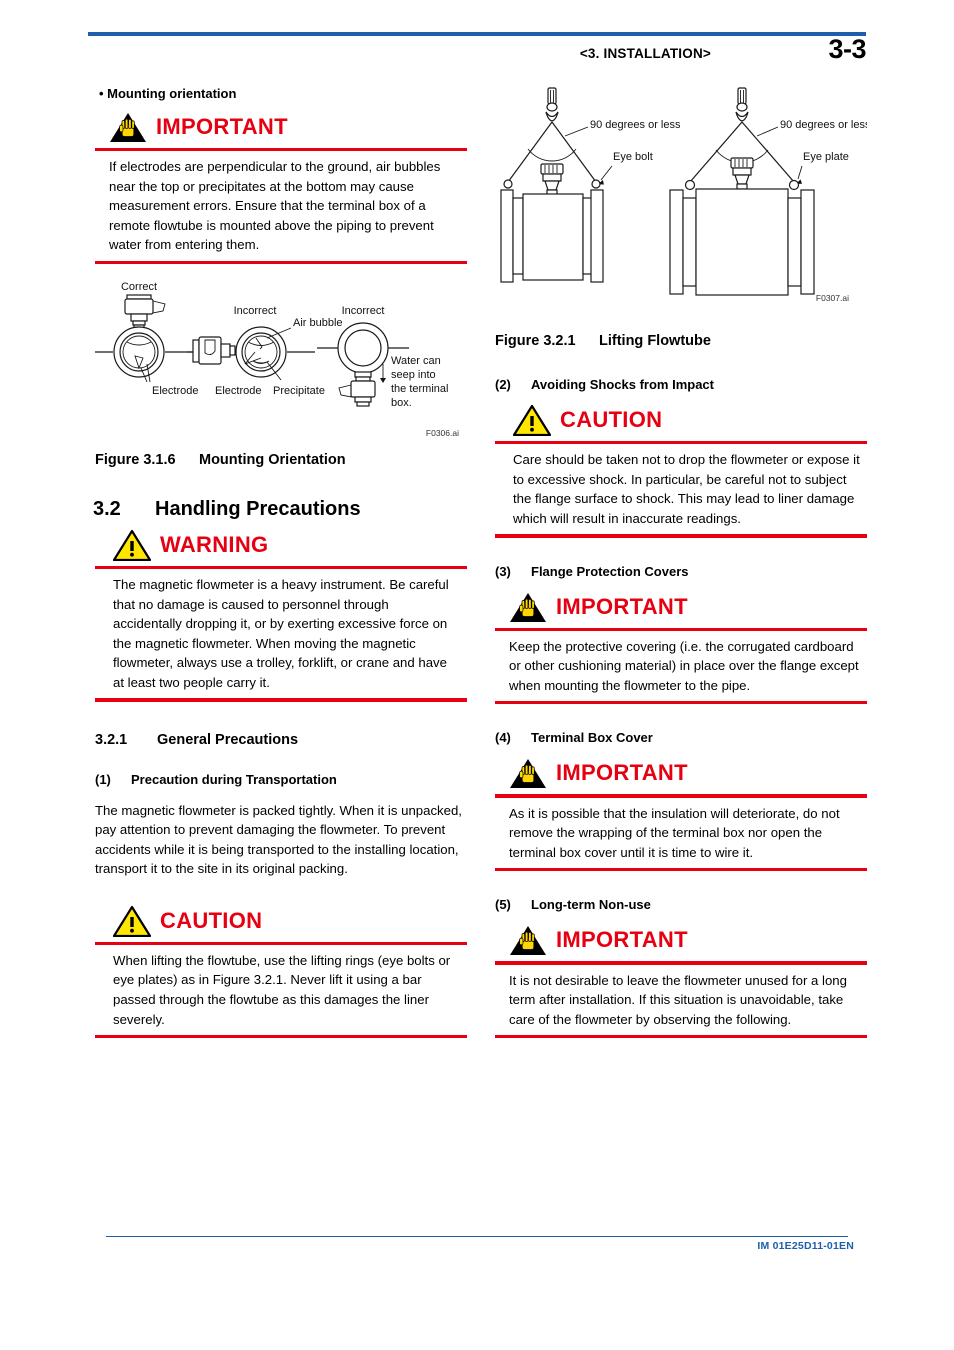 The image size is (954, 1350). What do you see at coordinates (503, 571) in the screenshot?
I see `item-3-number: (3)` at bounding box center [503, 571].